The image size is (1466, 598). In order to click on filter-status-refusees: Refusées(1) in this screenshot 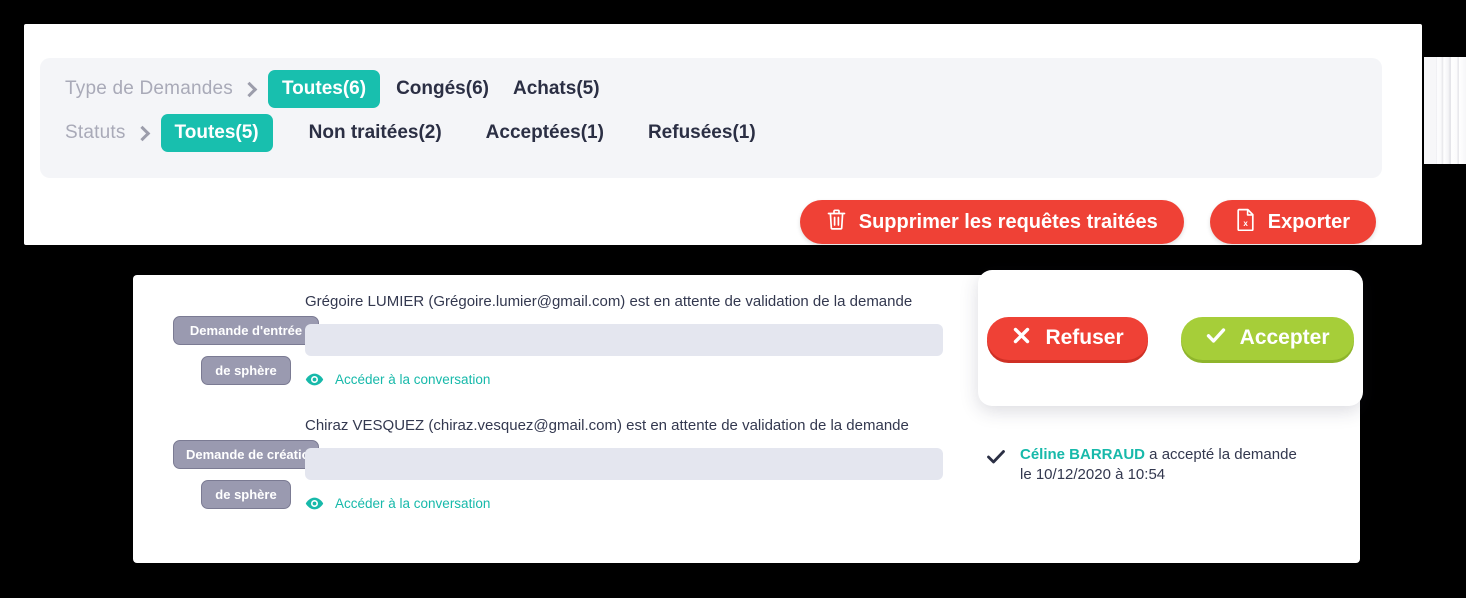, I will do `click(702, 133)`.